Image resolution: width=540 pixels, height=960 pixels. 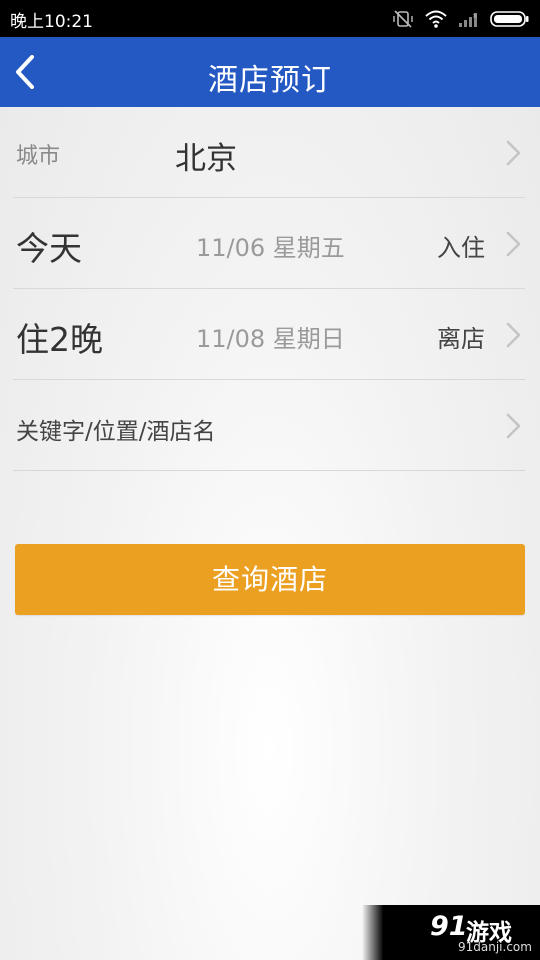 I want to click on watermark: 91 游戏 91danji.com, so click(x=451, y=932).